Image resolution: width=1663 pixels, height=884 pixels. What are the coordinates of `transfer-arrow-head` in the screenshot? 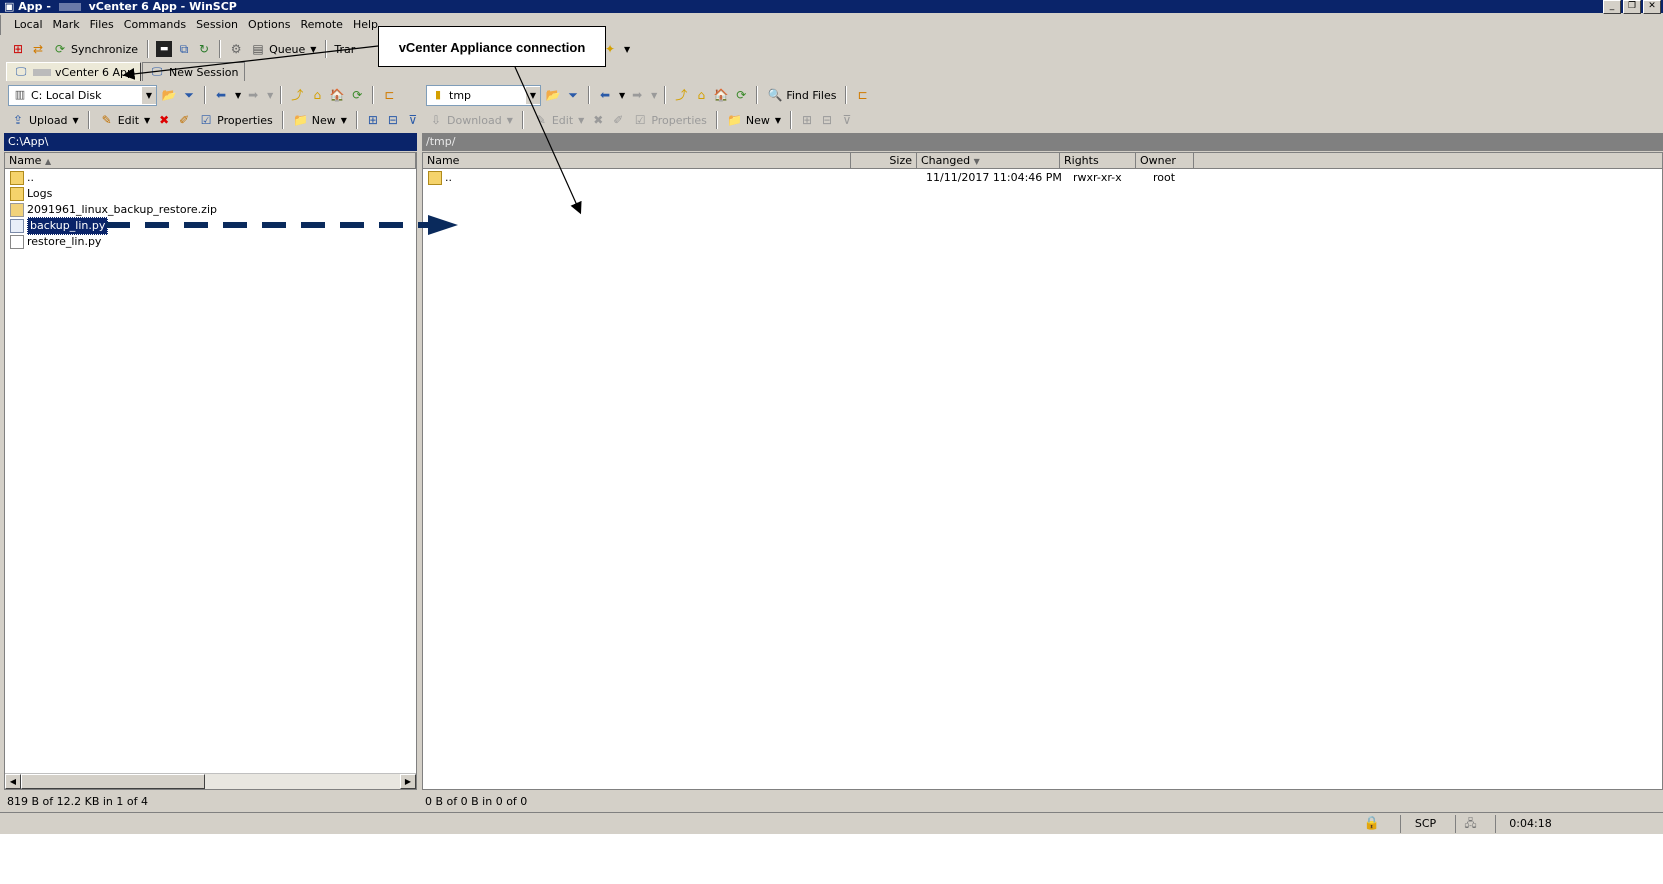 It's located at (443, 225).